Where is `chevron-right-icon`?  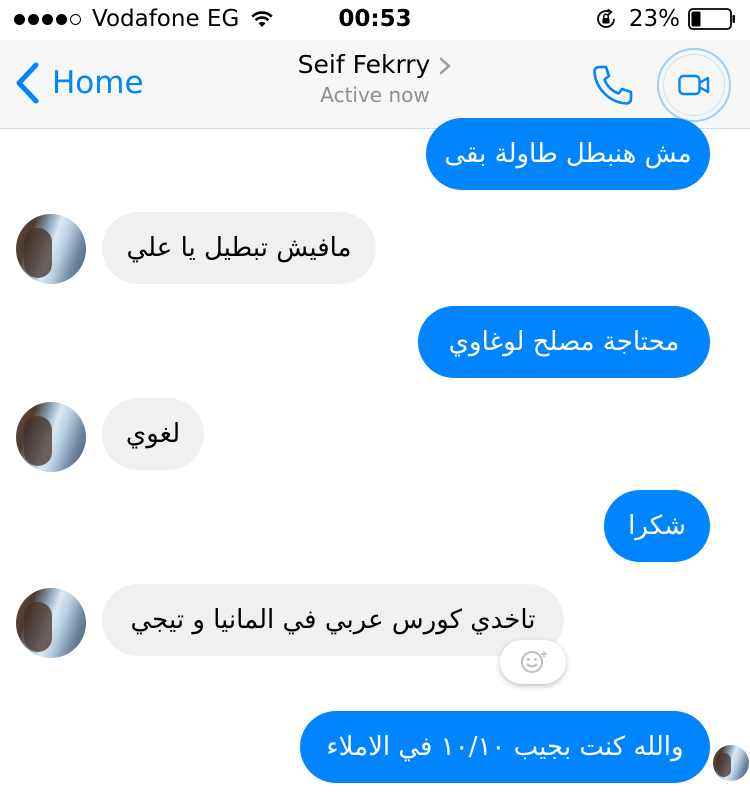 chevron-right-icon is located at coordinates (446, 66).